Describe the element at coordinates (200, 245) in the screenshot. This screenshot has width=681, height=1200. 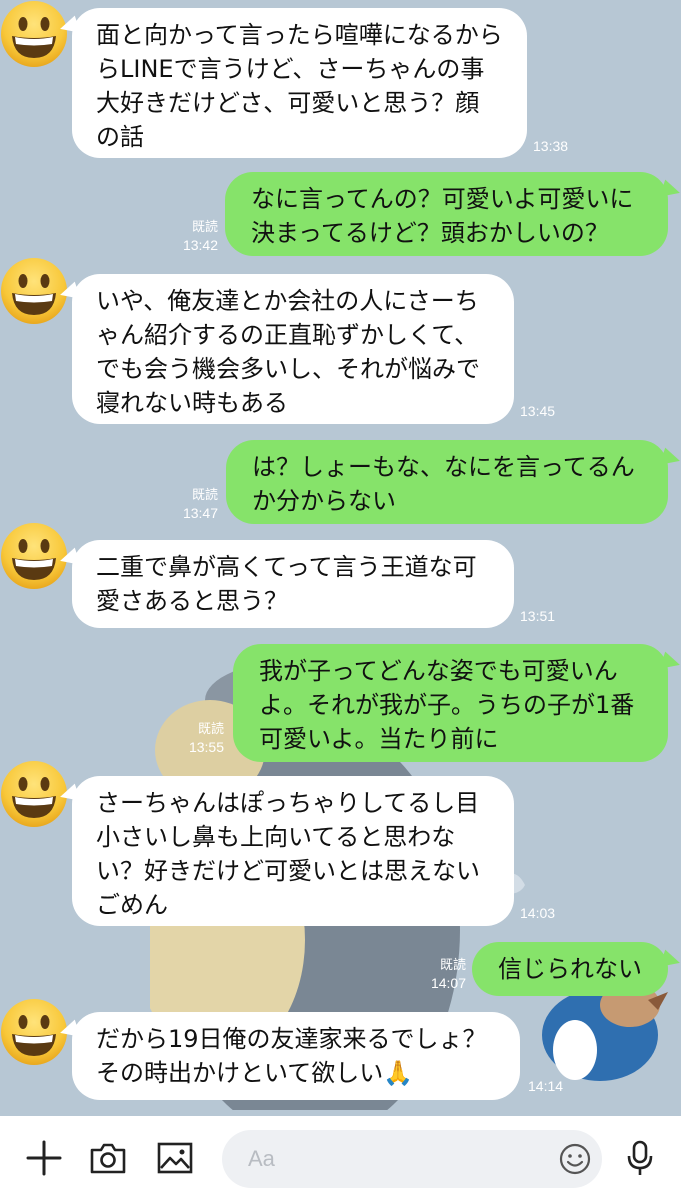
I see `message-timestamp: 13:42` at that location.